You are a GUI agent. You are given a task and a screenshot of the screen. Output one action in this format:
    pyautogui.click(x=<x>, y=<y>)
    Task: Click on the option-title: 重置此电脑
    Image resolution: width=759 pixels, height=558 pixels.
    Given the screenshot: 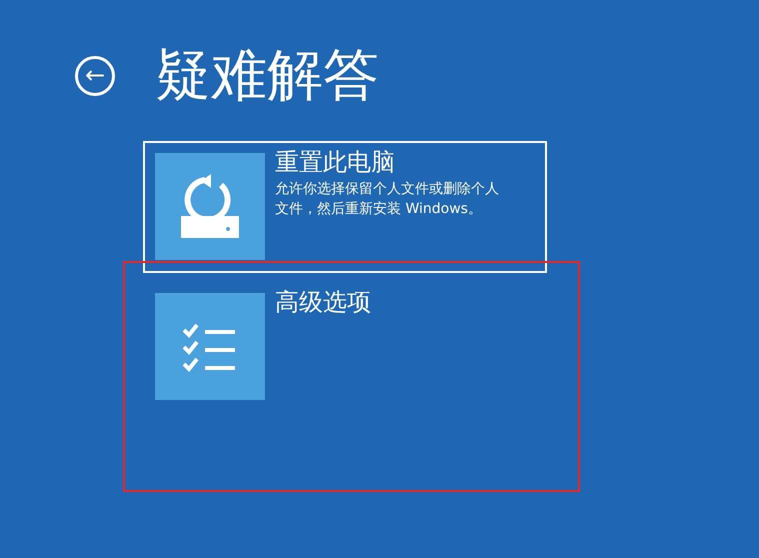 What is the action you would take?
    pyautogui.click(x=335, y=162)
    